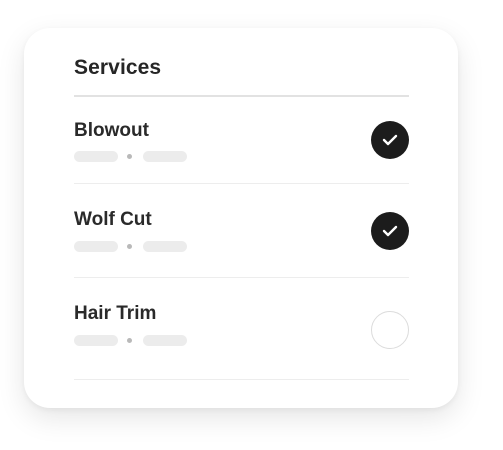 The image size is (503, 450). I want to click on title-divider, so click(241, 96).